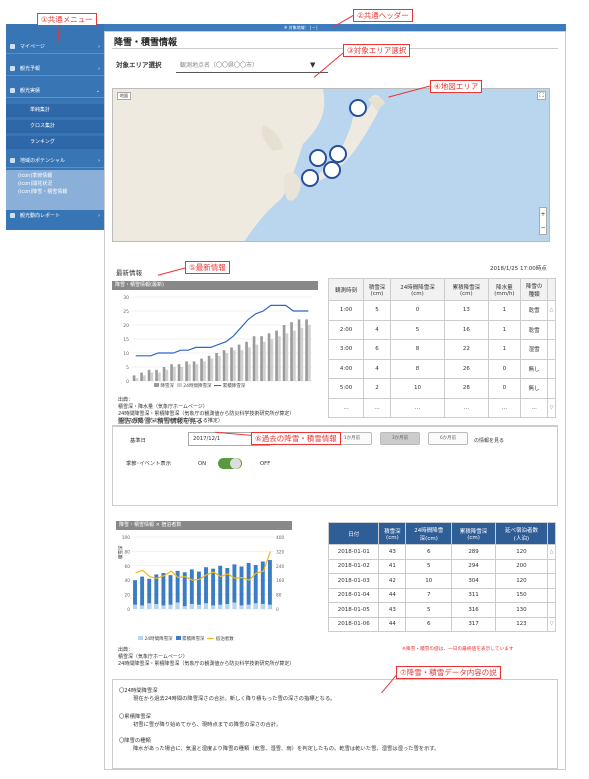  Describe the element at coordinates (429, 595) in the screenshot. I see `table-cell: 7` at that location.